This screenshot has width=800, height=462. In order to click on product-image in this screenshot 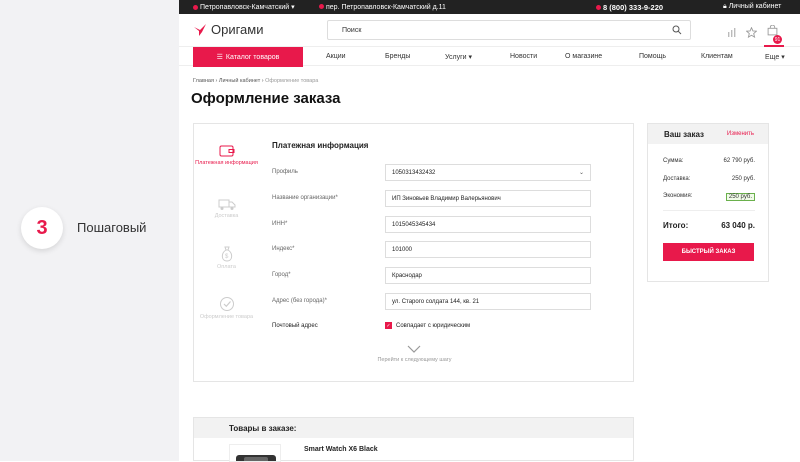, I will do `click(255, 453)`.